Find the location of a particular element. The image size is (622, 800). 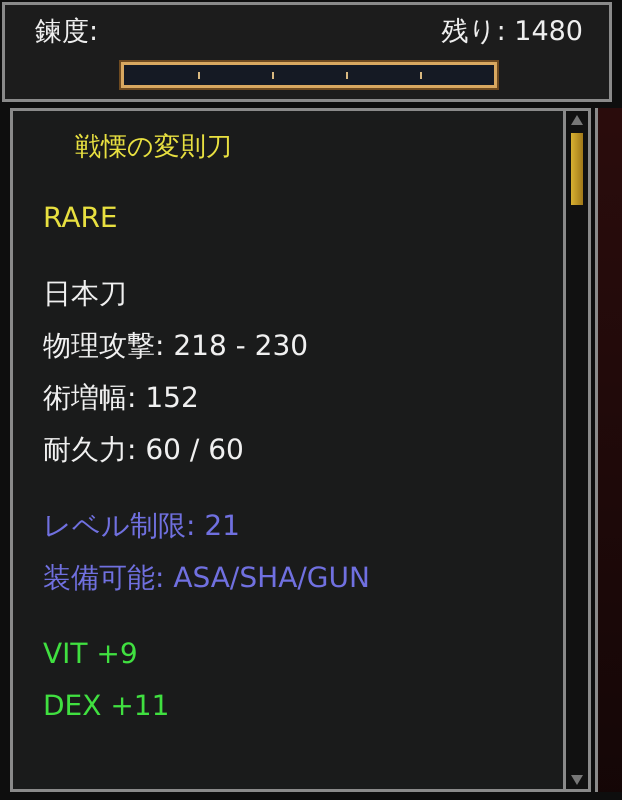

bonus-line: DEX +11 is located at coordinates (106, 706).